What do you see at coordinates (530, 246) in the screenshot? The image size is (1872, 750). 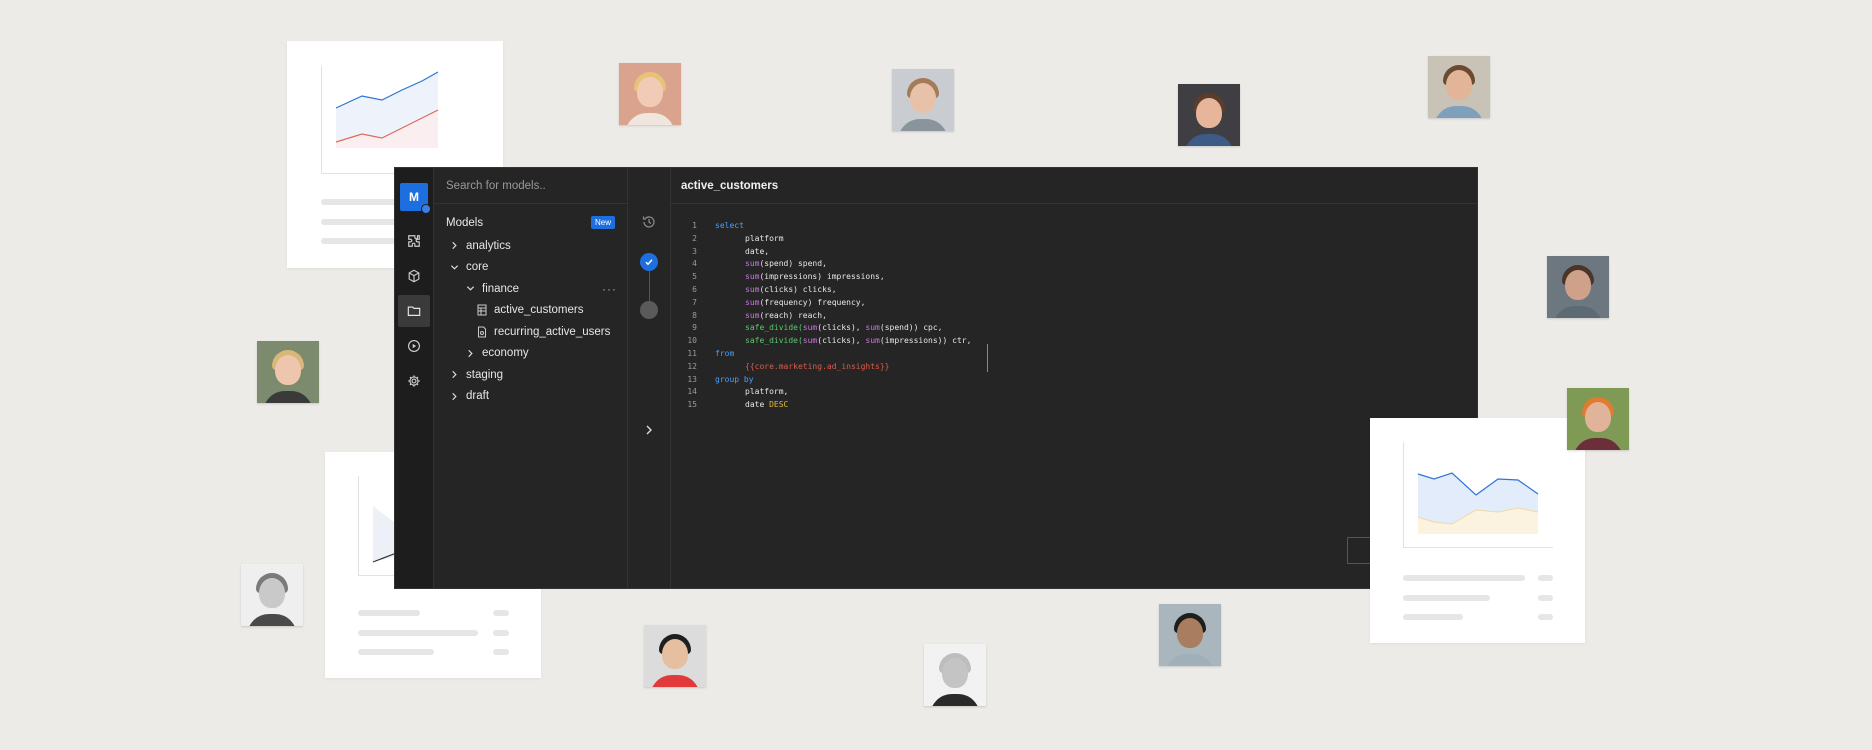 I see `tree-folder-analytics: analytics` at bounding box center [530, 246].